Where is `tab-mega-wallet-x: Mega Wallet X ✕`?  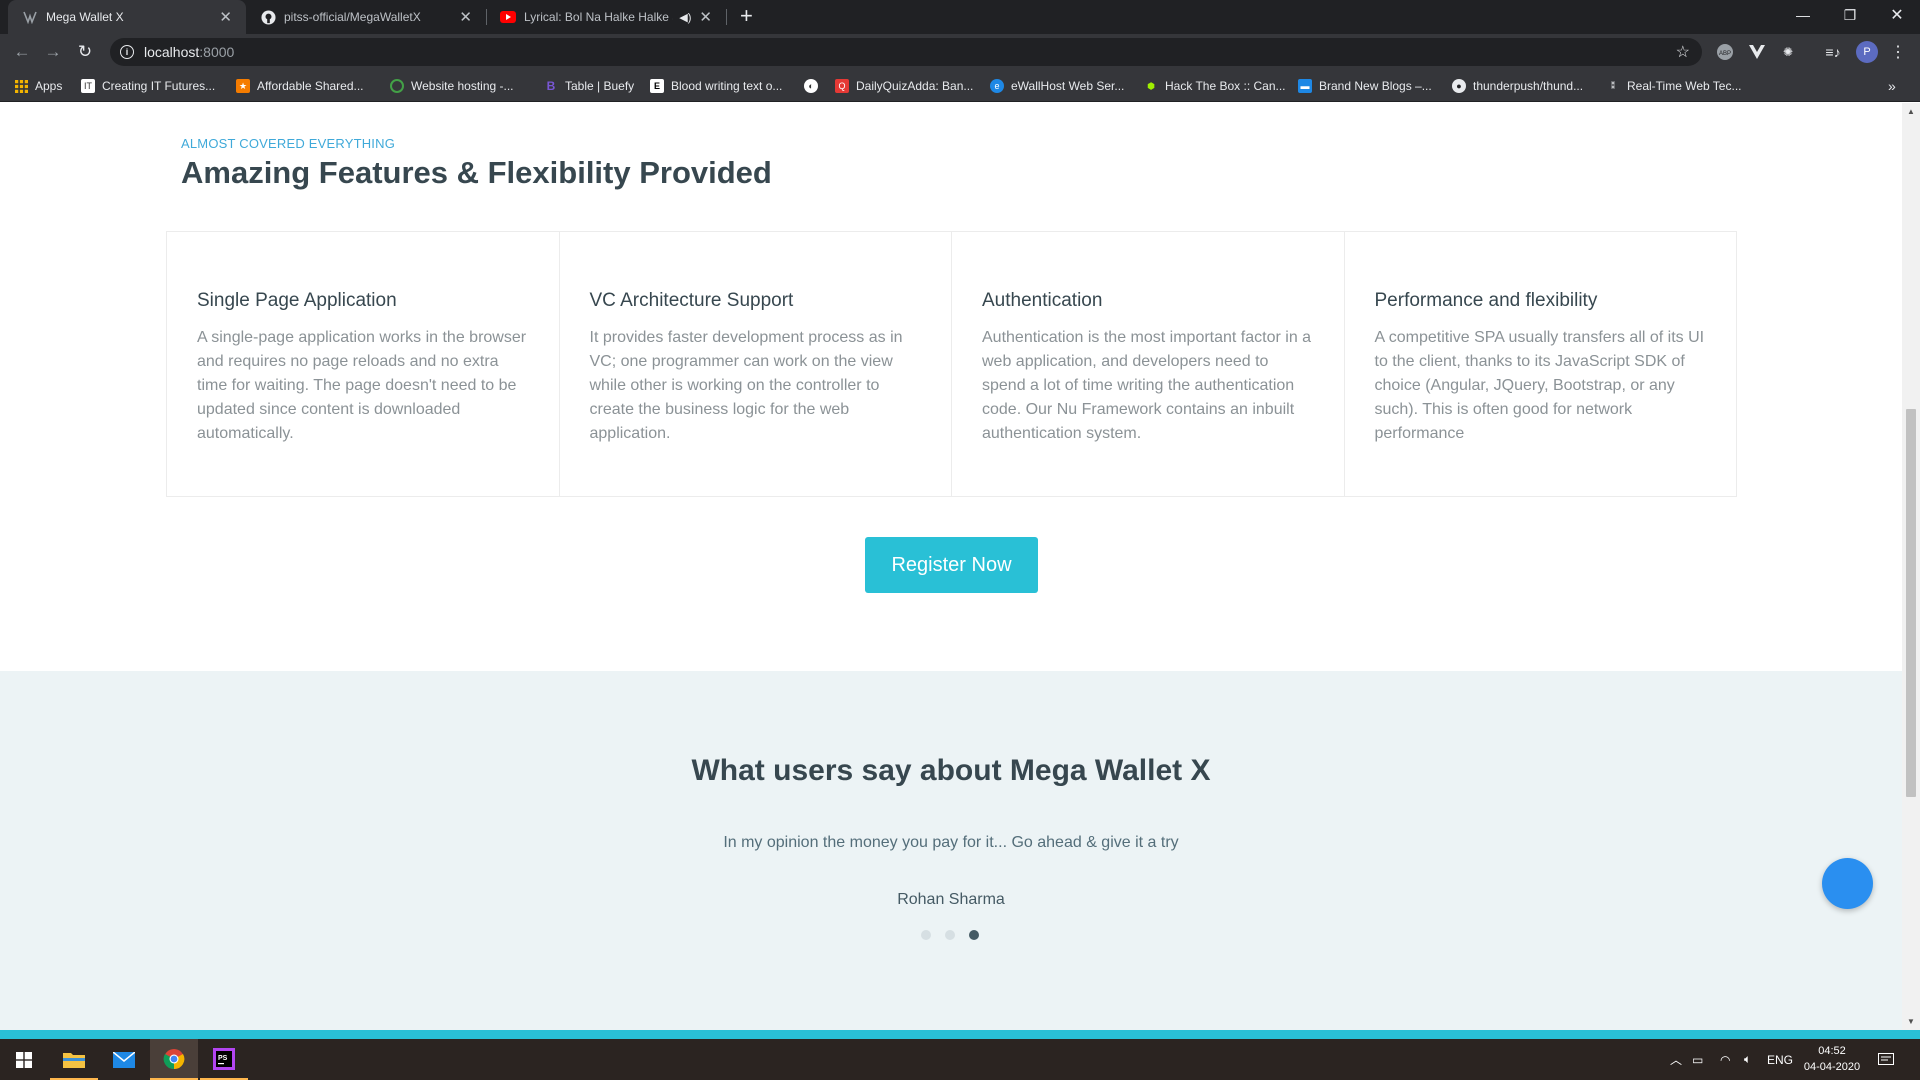
tab-mega-wallet-x: Mega Wallet X ✕ is located at coordinates (127, 17).